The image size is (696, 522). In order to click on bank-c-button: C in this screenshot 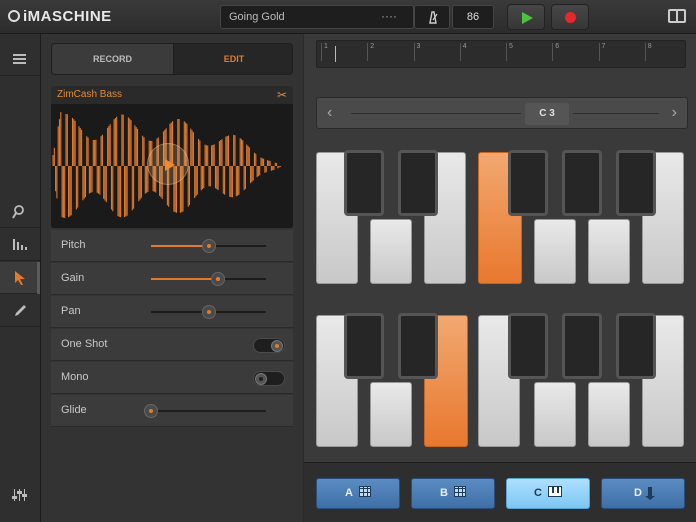, I will do `click(548, 493)`.